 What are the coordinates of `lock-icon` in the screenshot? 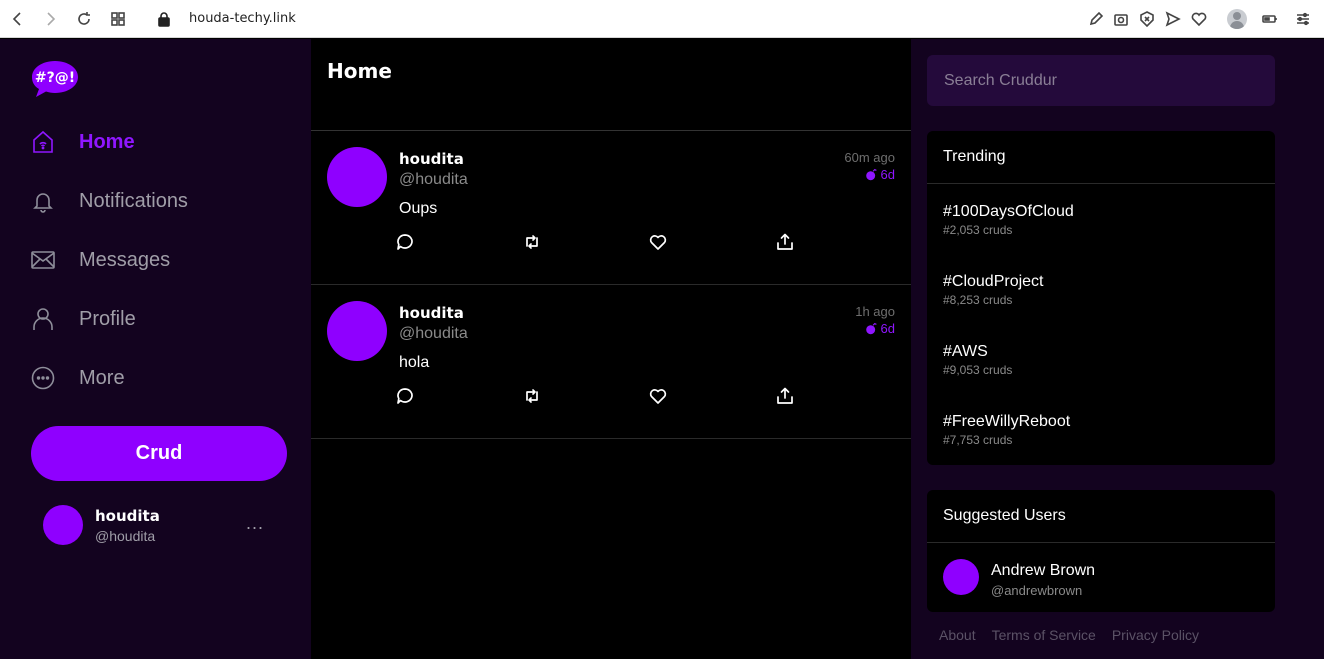 It's located at (164, 19).